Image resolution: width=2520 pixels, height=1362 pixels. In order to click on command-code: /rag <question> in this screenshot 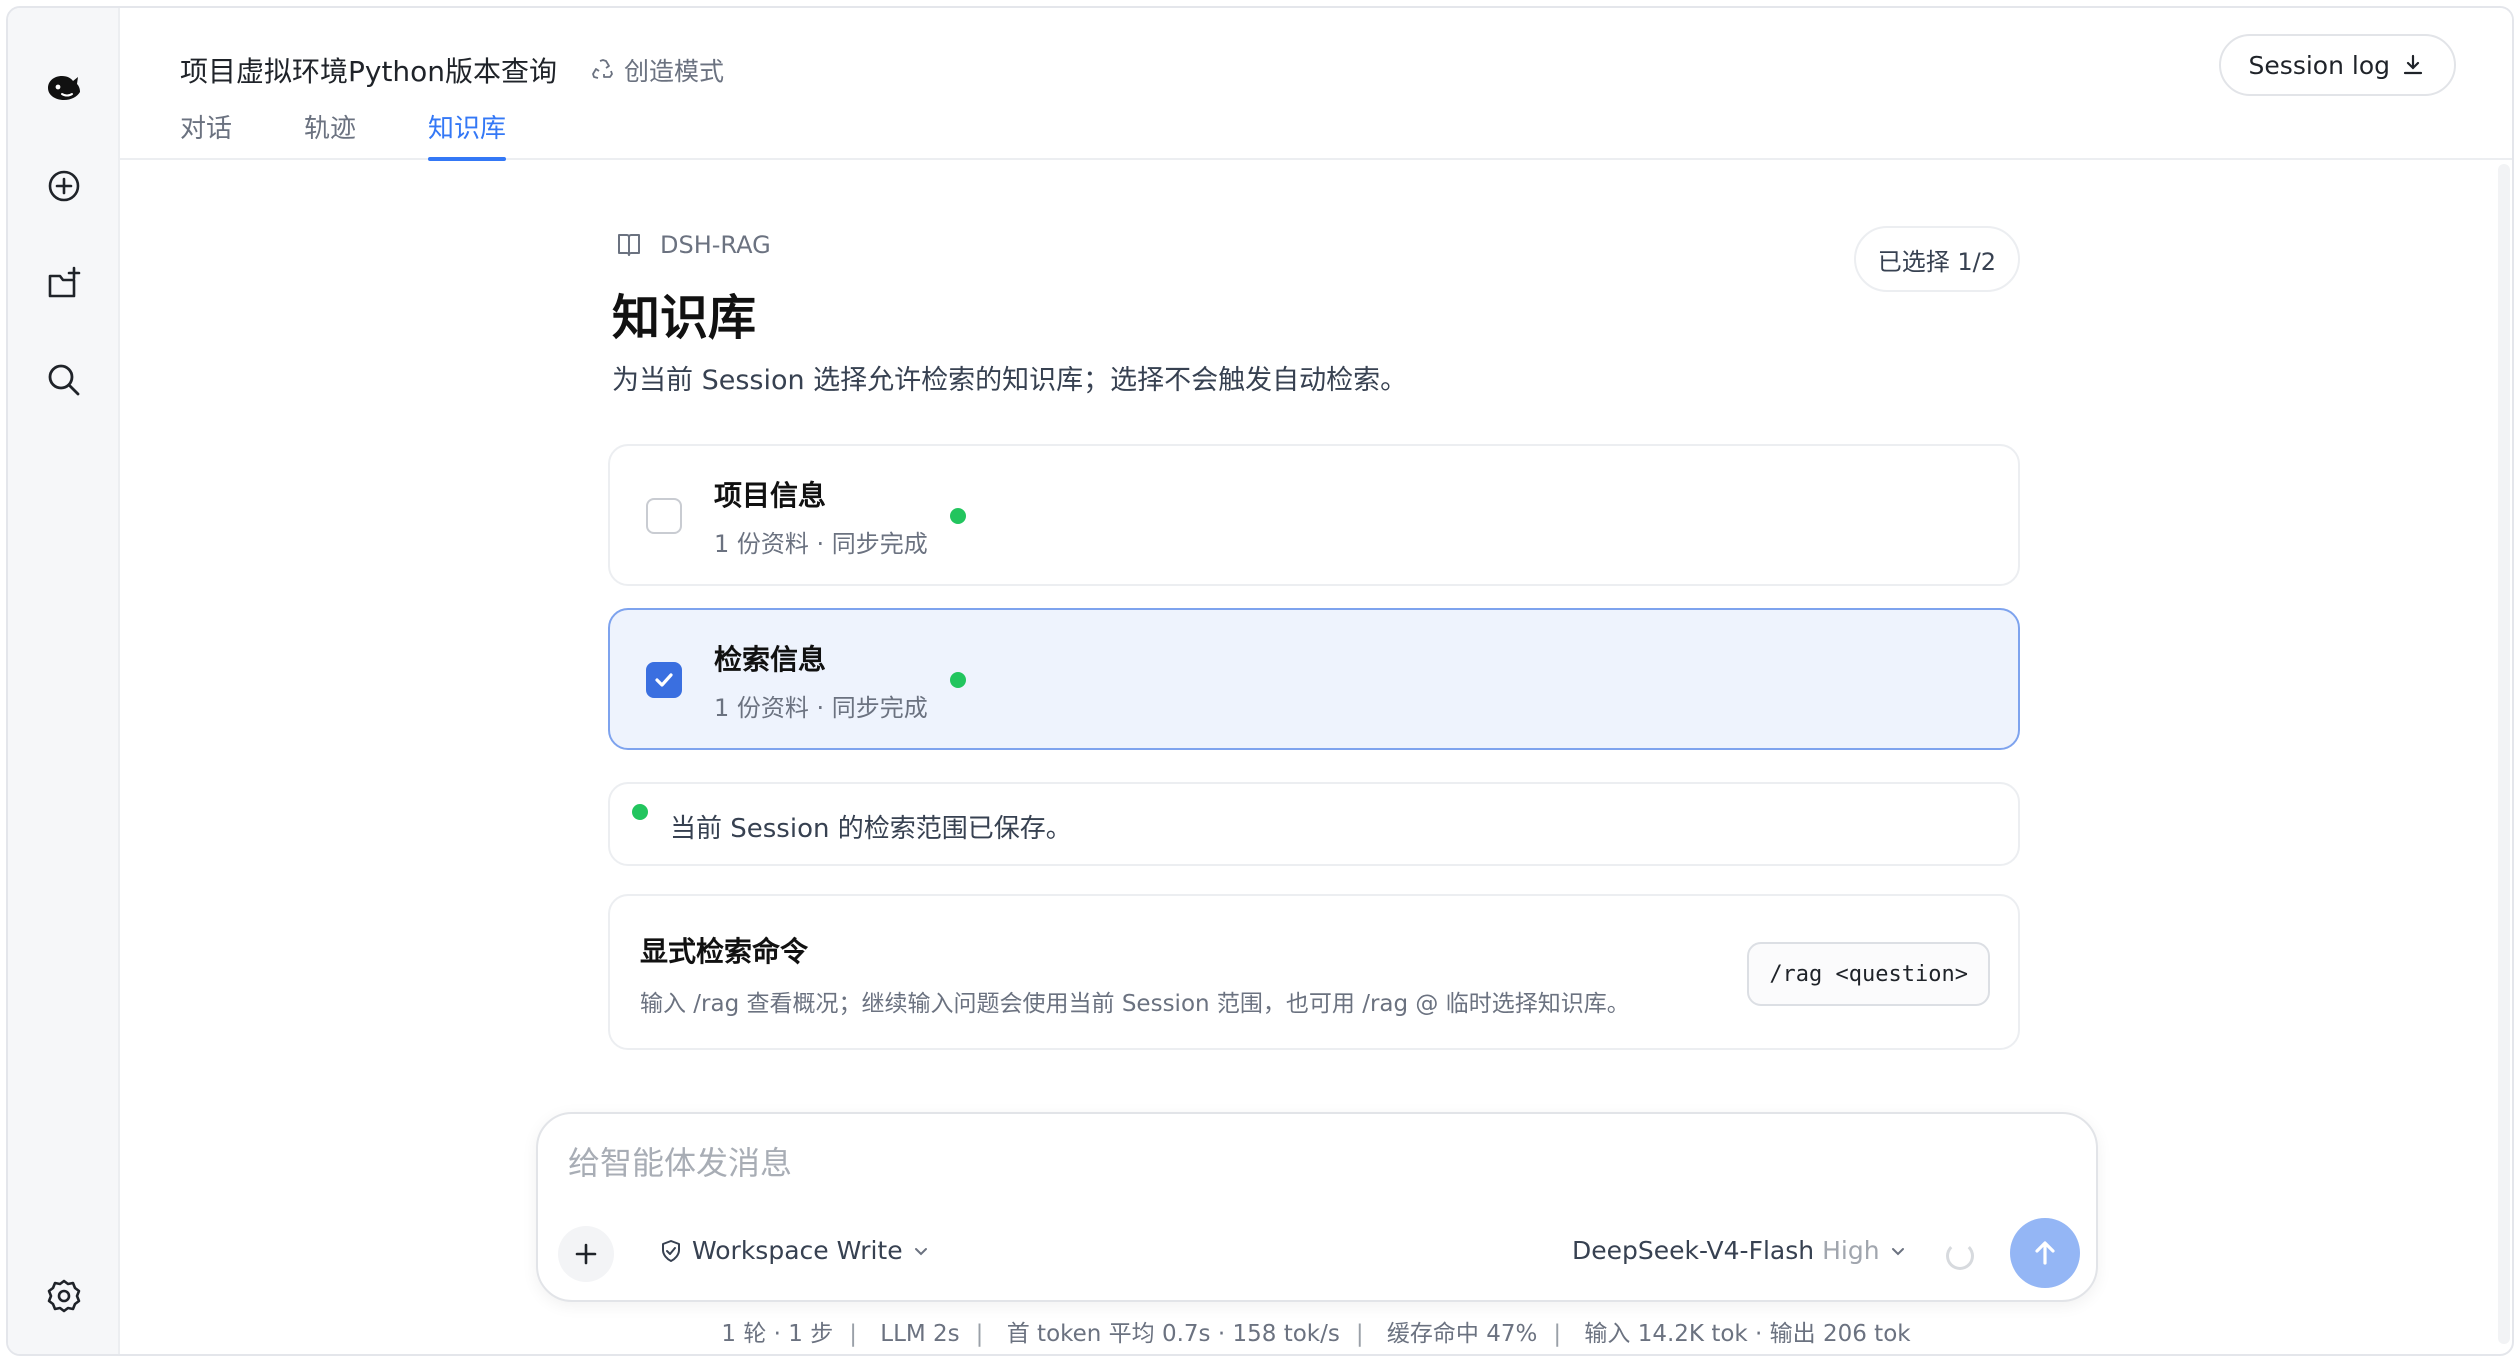, I will do `click(1868, 974)`.